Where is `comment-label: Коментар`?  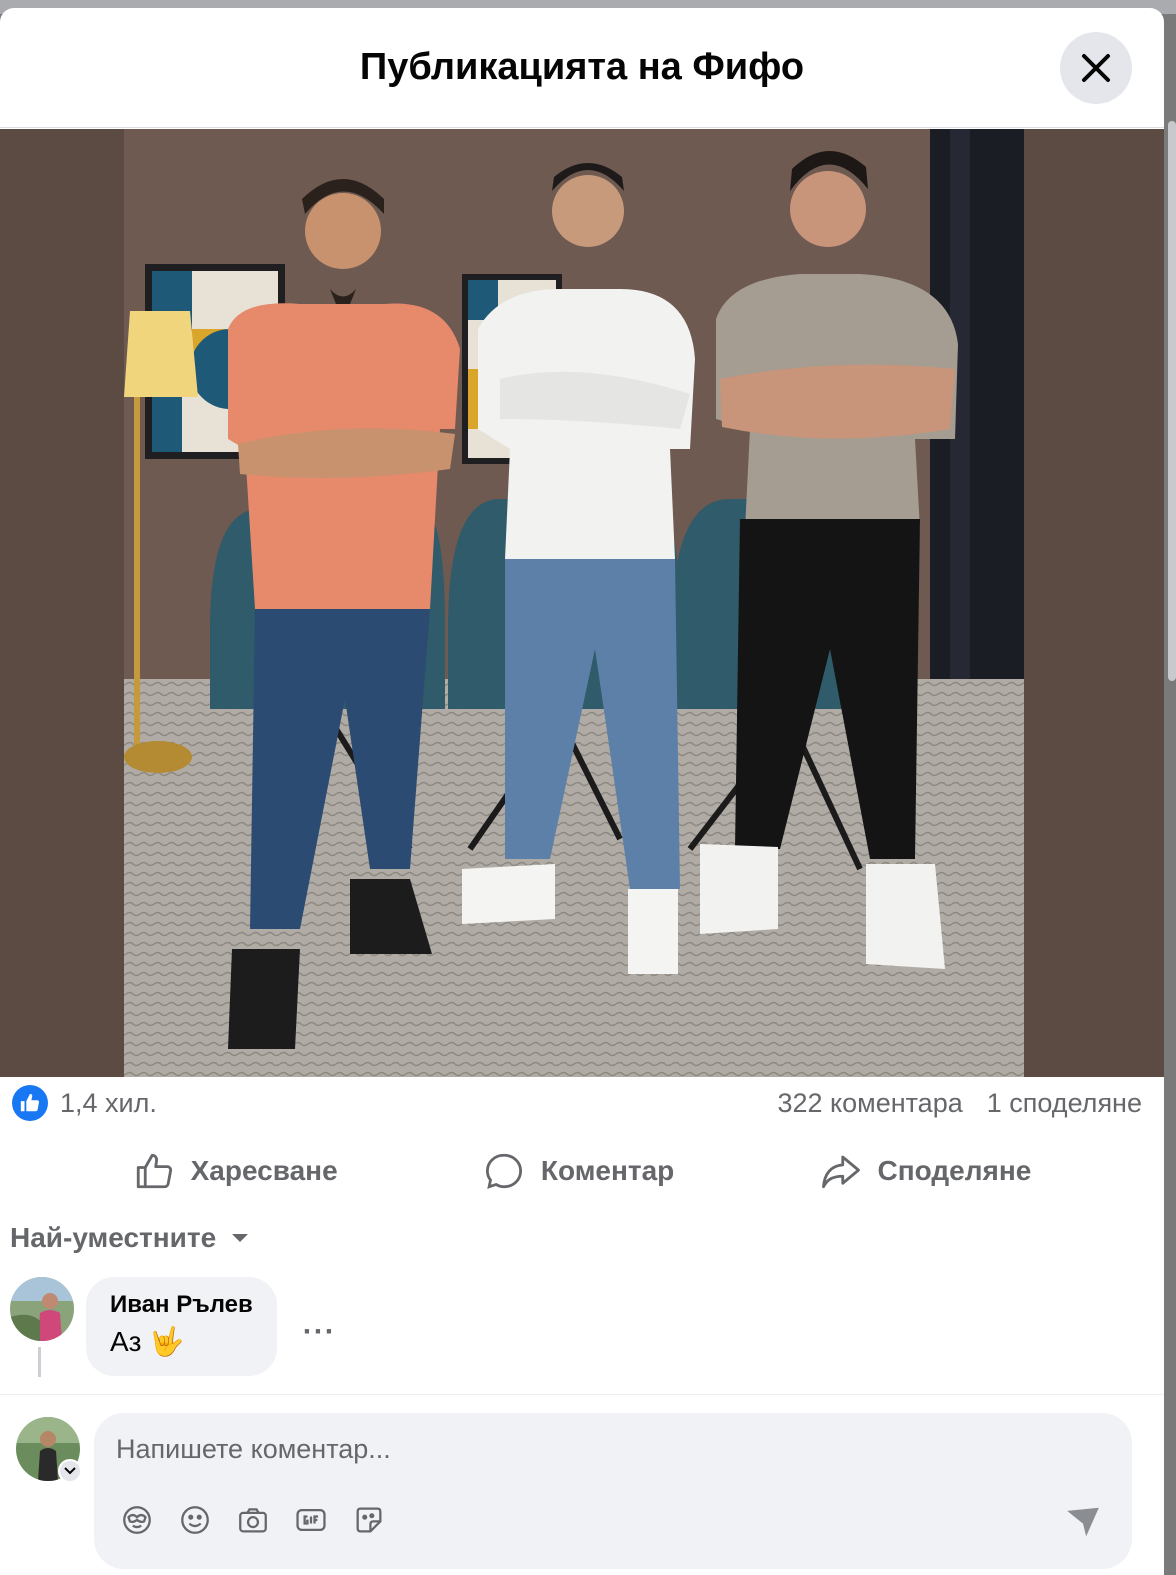
comment-label: Коментар is located at coordinates (607, 1170).